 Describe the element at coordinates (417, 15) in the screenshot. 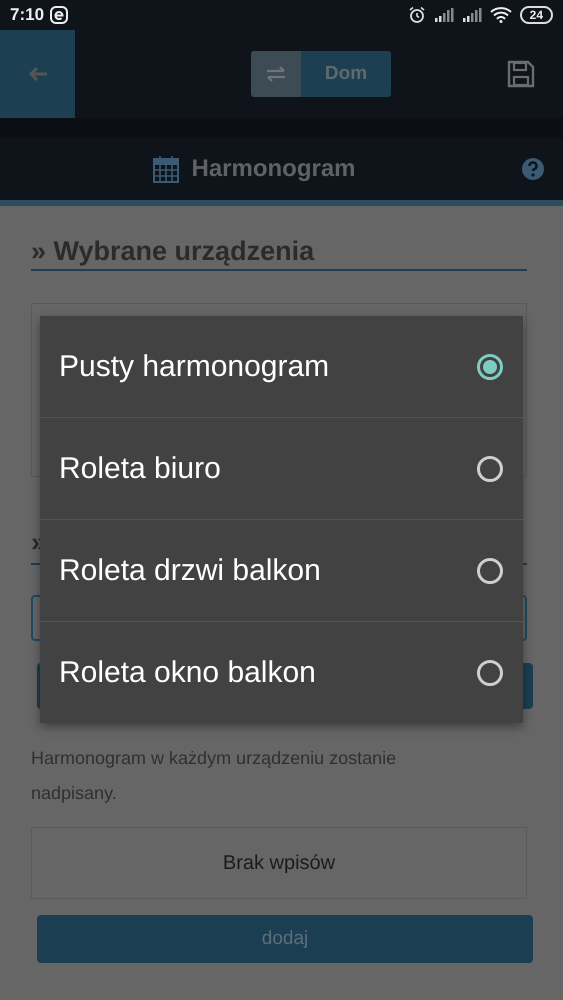

I see `alarm-icon` at that location.